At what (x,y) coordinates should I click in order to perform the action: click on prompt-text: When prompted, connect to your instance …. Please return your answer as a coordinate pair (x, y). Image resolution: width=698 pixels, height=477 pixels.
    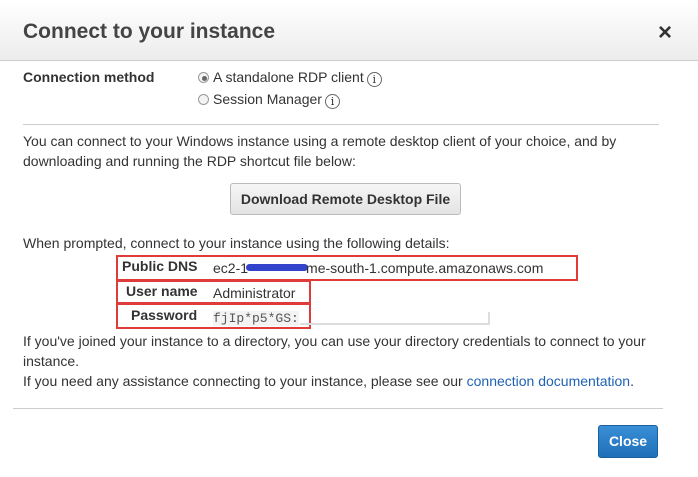
    Looking at the image, I should click on (236, 243).